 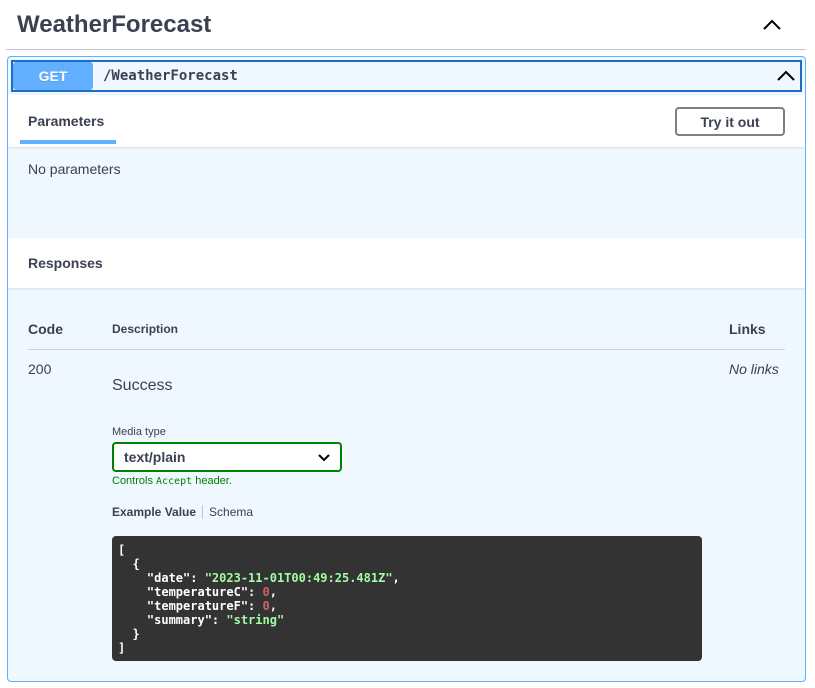 What do you see at coordinates (170, 76) in the screenshot?
I see `operation-path: /WeatherForecast` at bounding box center [170, 76].